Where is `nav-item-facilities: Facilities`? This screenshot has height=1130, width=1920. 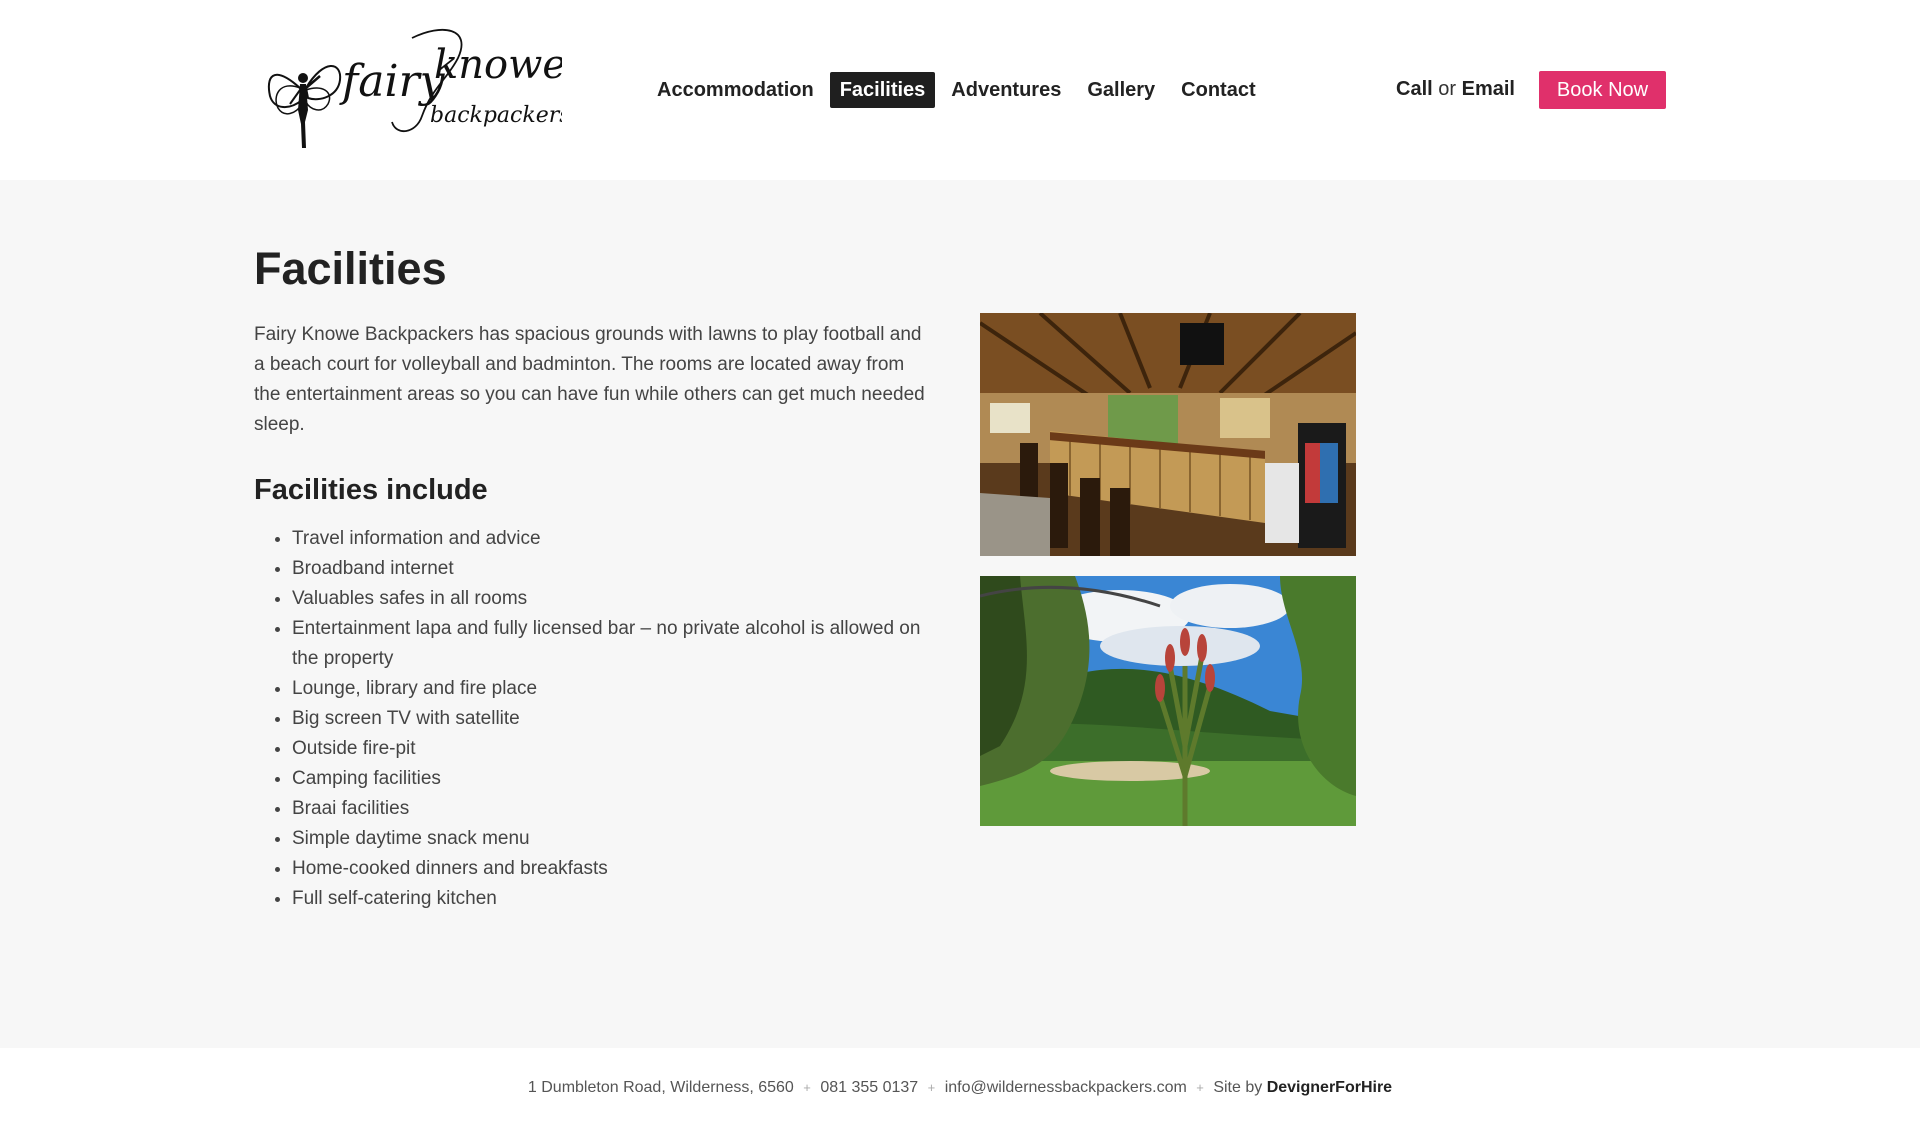 nav-item-facilities: Facilities is located at coordinates (882, 90).